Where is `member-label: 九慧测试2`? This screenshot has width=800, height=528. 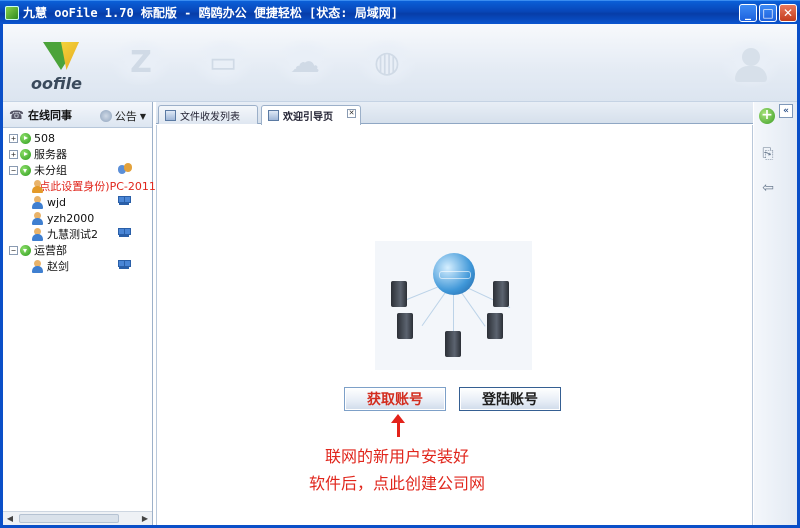 member-label: 九慧测试2 is located at coordinates (72, 234).